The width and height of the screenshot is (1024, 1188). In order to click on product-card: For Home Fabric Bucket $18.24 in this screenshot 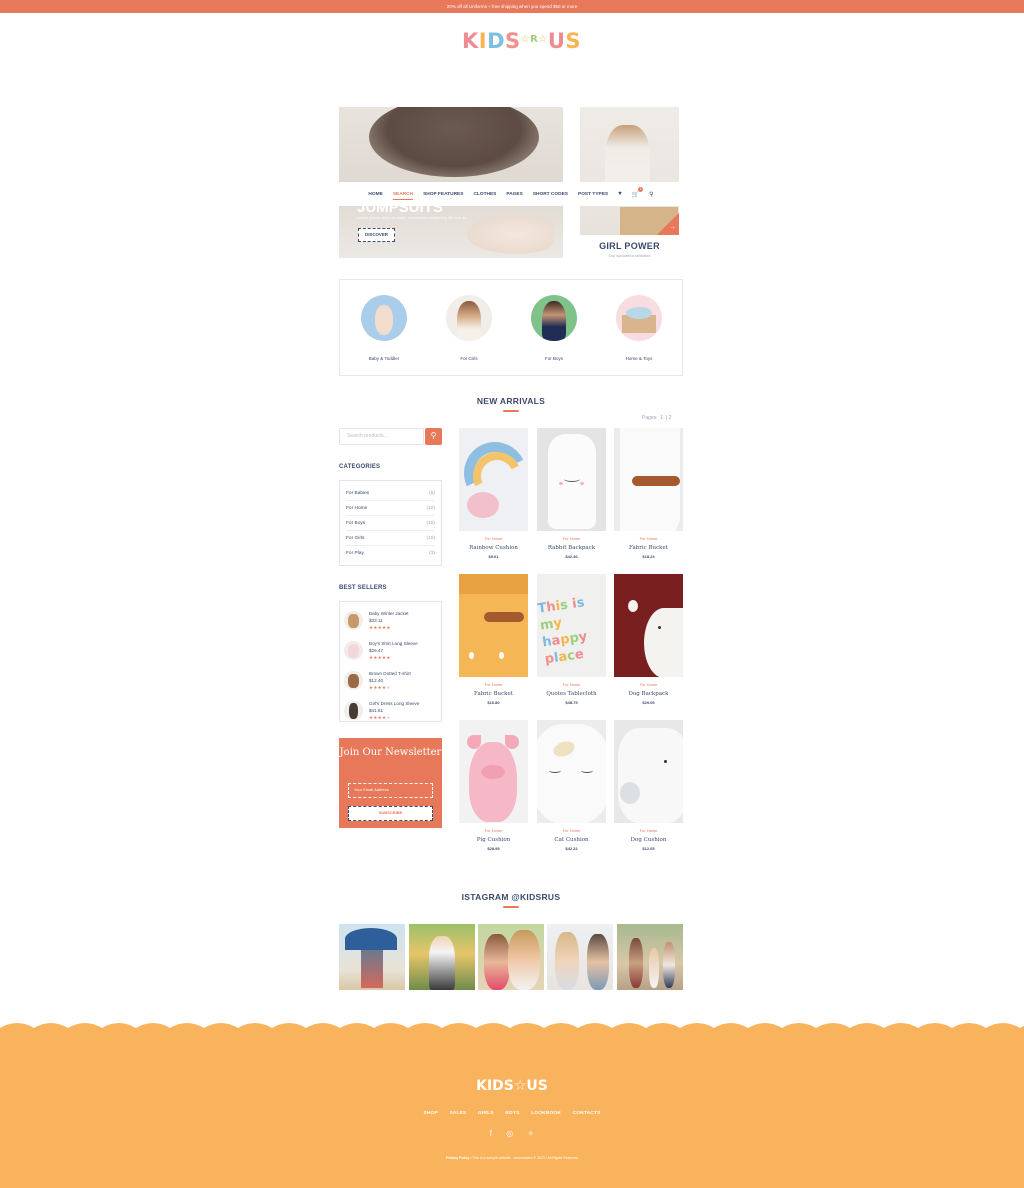, I will do `click(648, 493)`.